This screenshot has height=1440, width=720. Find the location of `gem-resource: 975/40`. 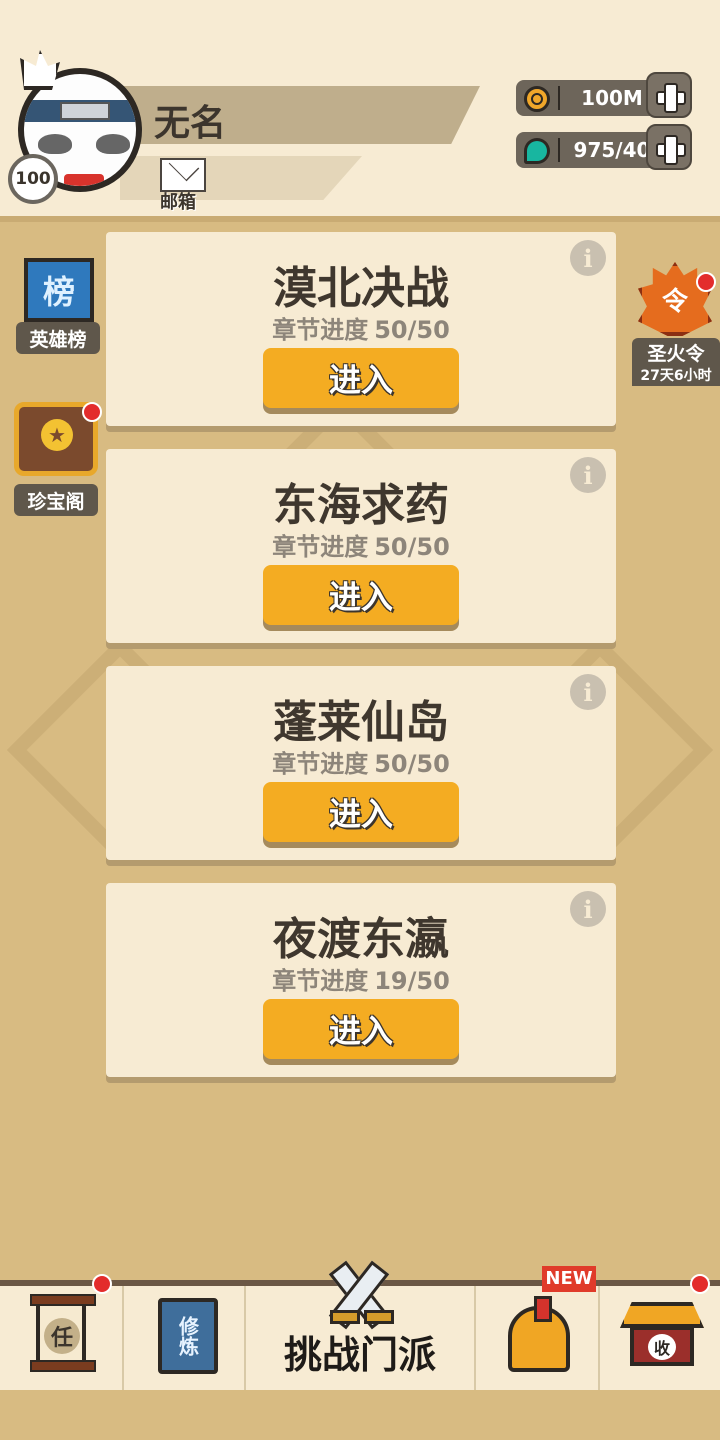

gem-resource: 975/40 is located at coordinates (604, 147).